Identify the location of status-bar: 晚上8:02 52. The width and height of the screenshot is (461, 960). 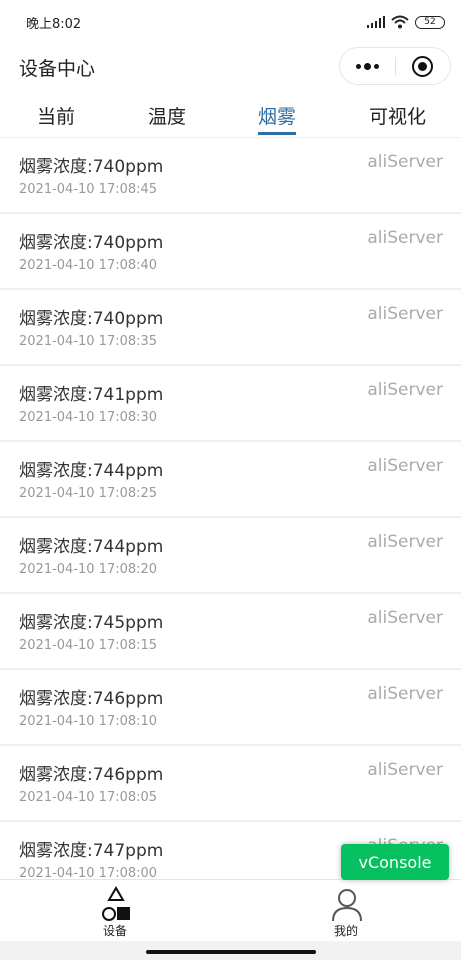
(230, 22).